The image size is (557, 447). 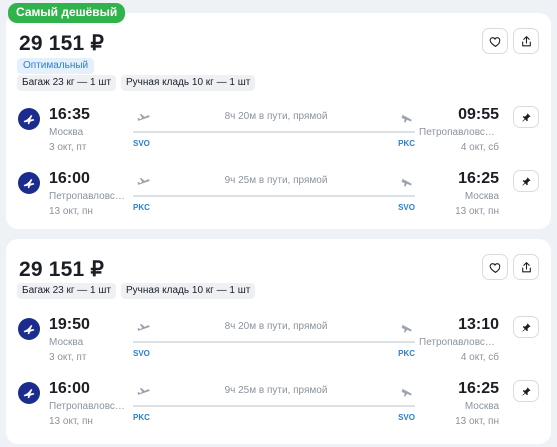 I want to click on optimal-tag: Оптимальный, so click(x=56, y=66).